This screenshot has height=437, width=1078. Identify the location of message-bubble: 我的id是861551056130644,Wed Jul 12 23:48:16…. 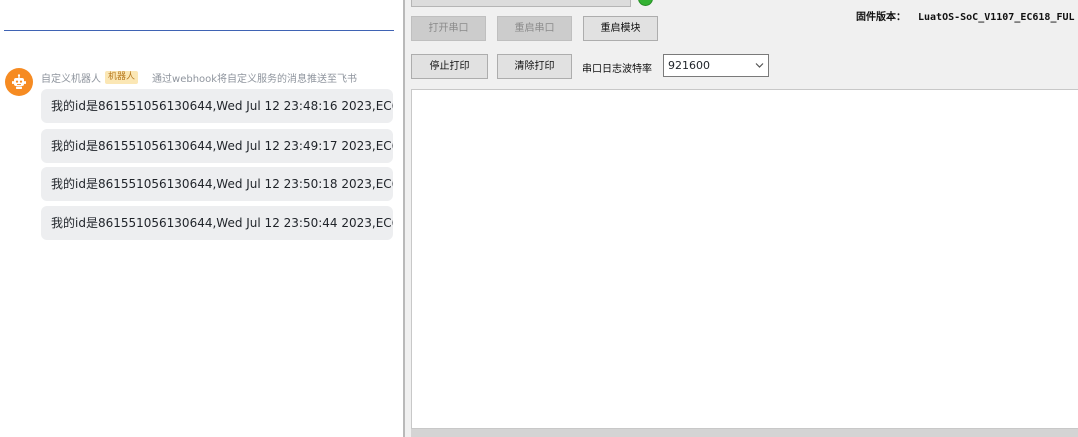
(217, 106).